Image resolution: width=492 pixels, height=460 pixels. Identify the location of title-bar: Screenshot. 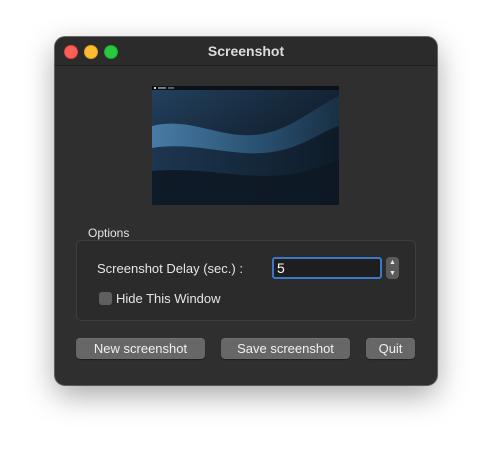
(246, 51).